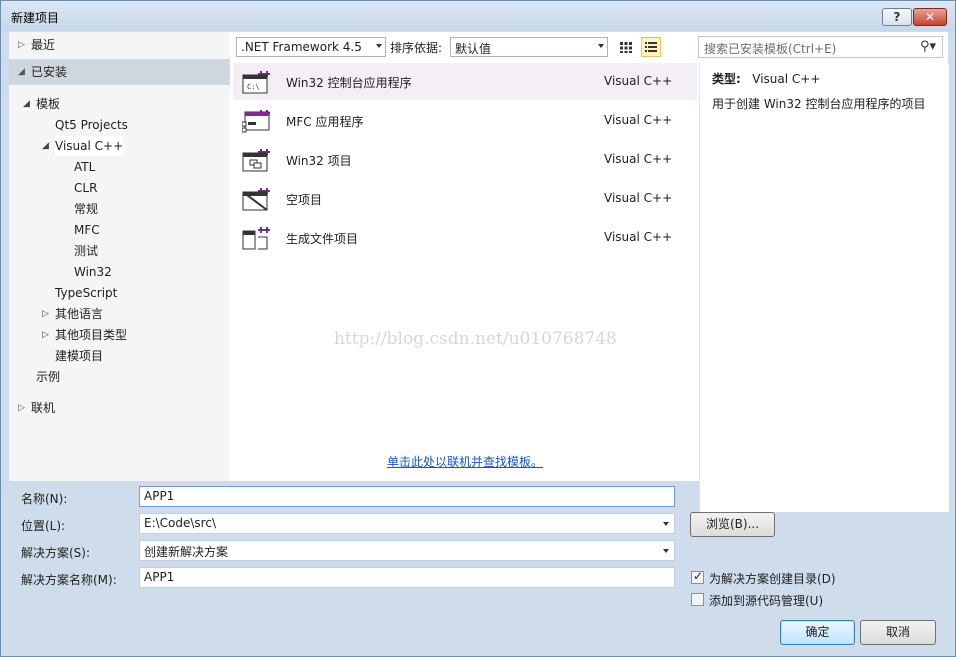 This screenshot has width=956, height=657. I want to click on tree-item-label: 示例, so click(48, 377).